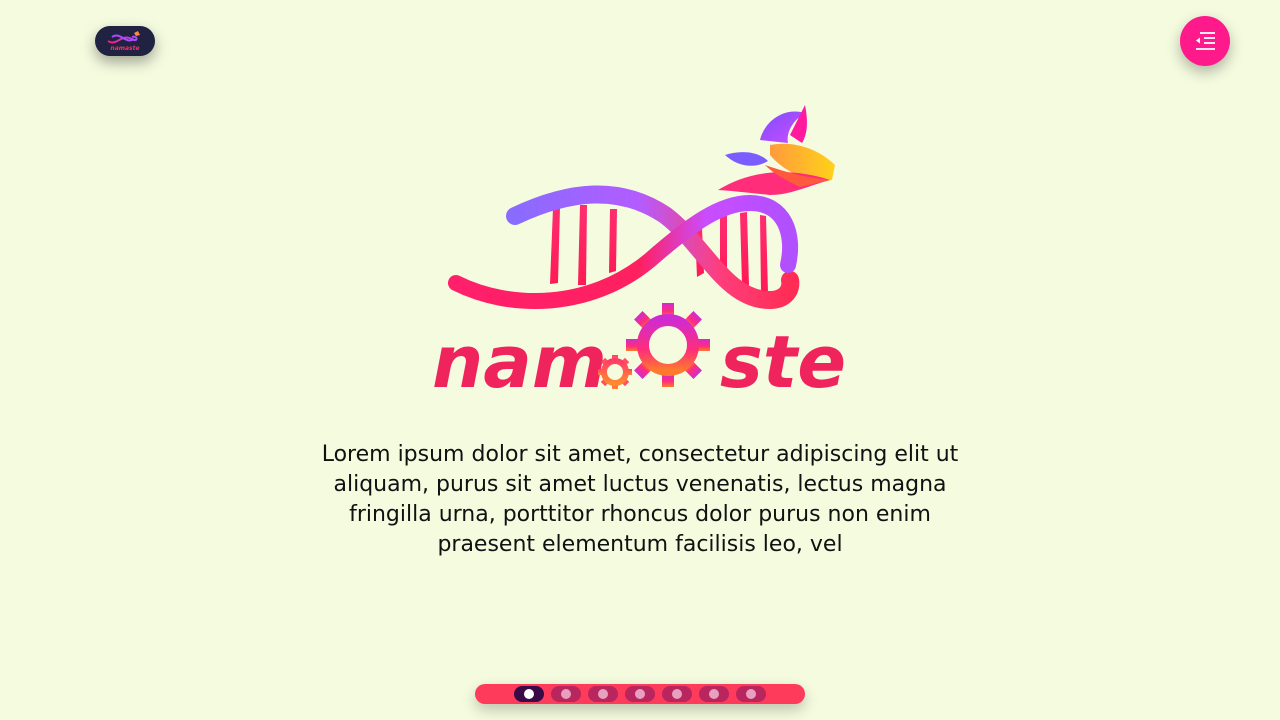 This screenshot has height=720, width=1280. I want to click on slide-pager, so click(640, 694).